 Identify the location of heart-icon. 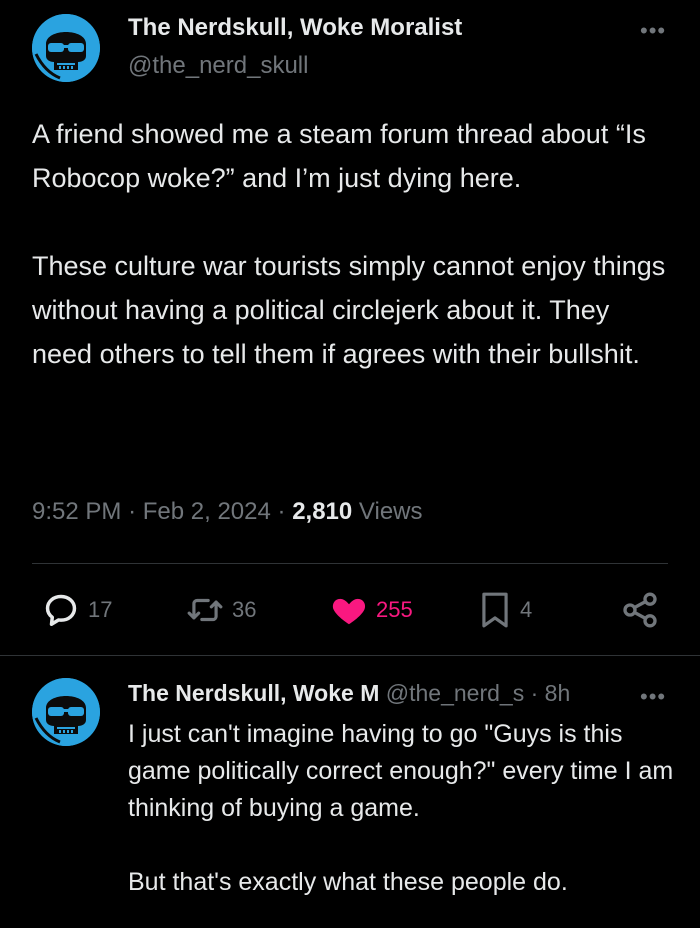
(349, 611).